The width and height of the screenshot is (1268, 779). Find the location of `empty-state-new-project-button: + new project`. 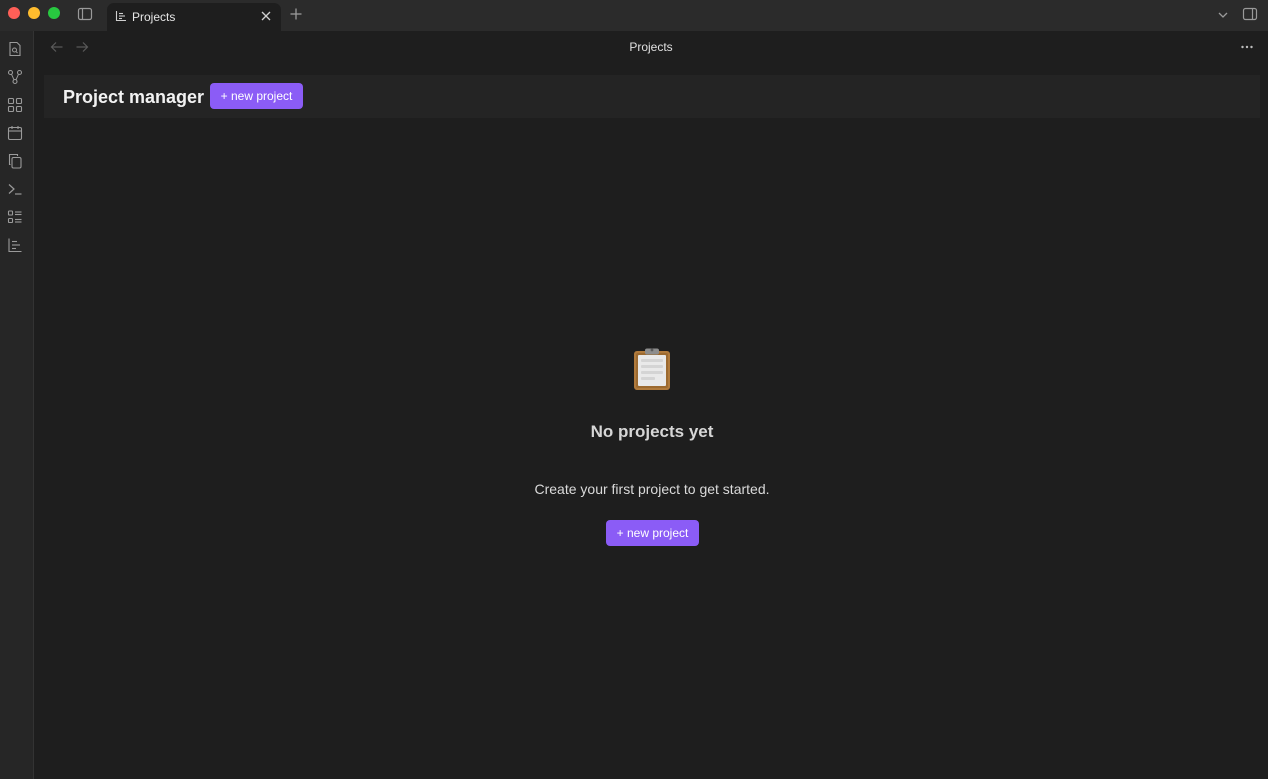

empty-state-new-project-button: + new project is located at coordinates (652, 533).